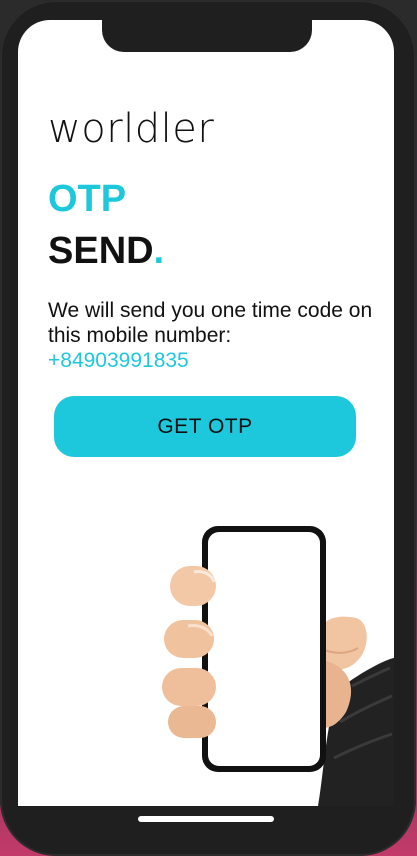  Describe the element at coordinates (205, 426) in the screenshot. I see `get-otp-button: GET OTP` at that location.